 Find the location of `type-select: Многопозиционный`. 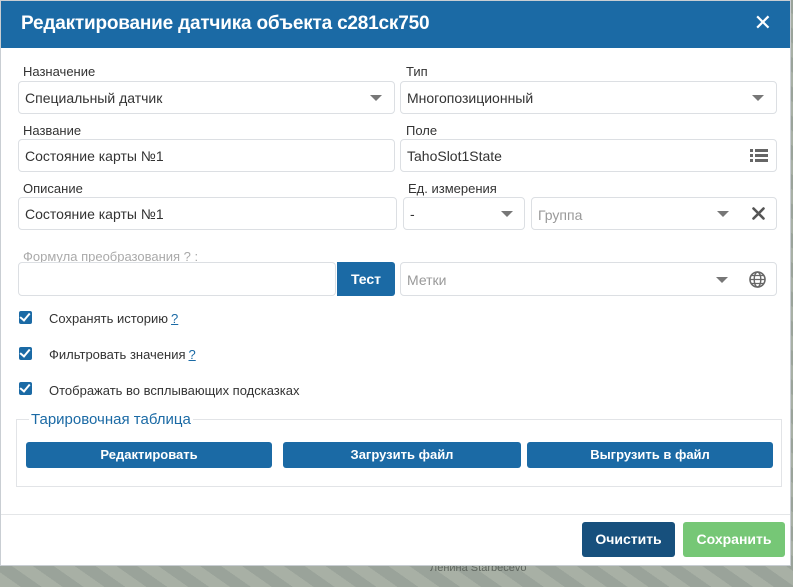

type-select: Многопозиционный is located at coordinates (588, 97).